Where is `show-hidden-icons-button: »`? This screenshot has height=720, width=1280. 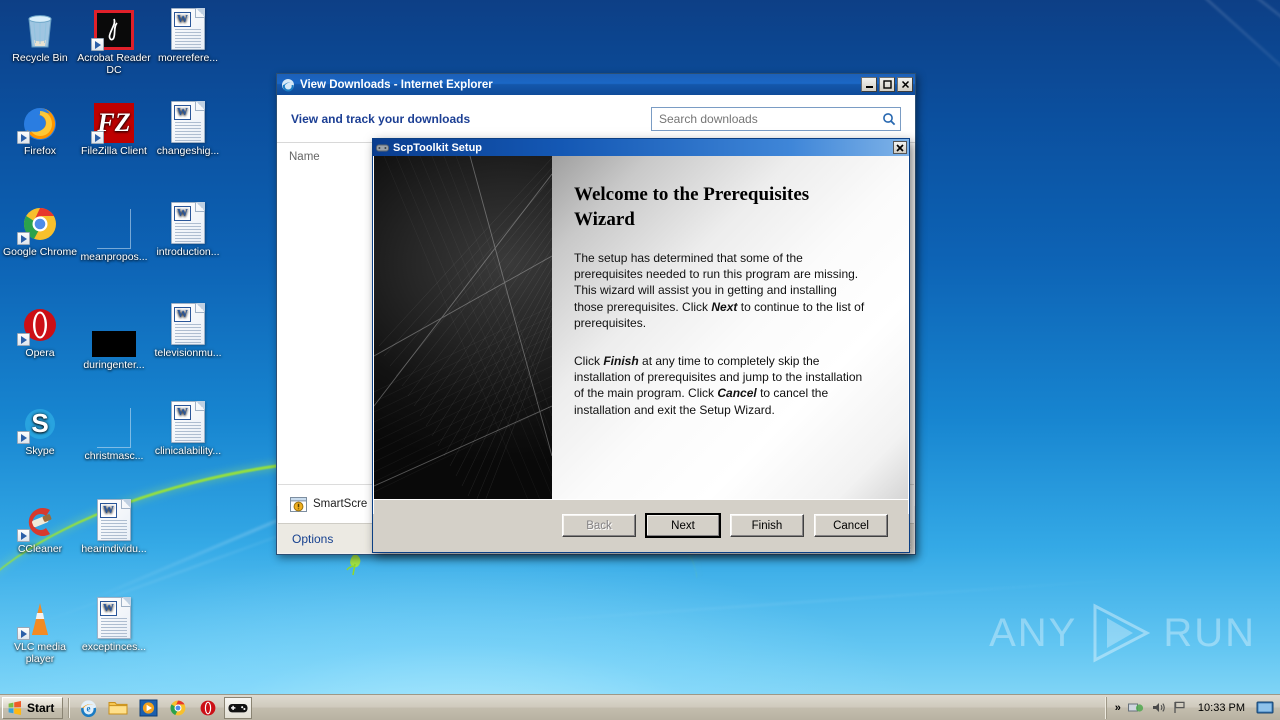 show-hidden-icons-button: » is located at coordinates (1118, 708).